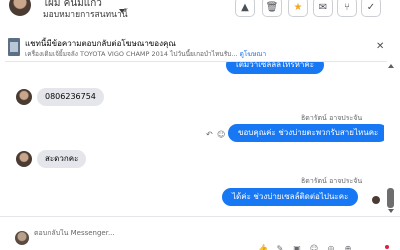 The image size is (400, 250). I want to click on seen-avatar, so click(376, 200).